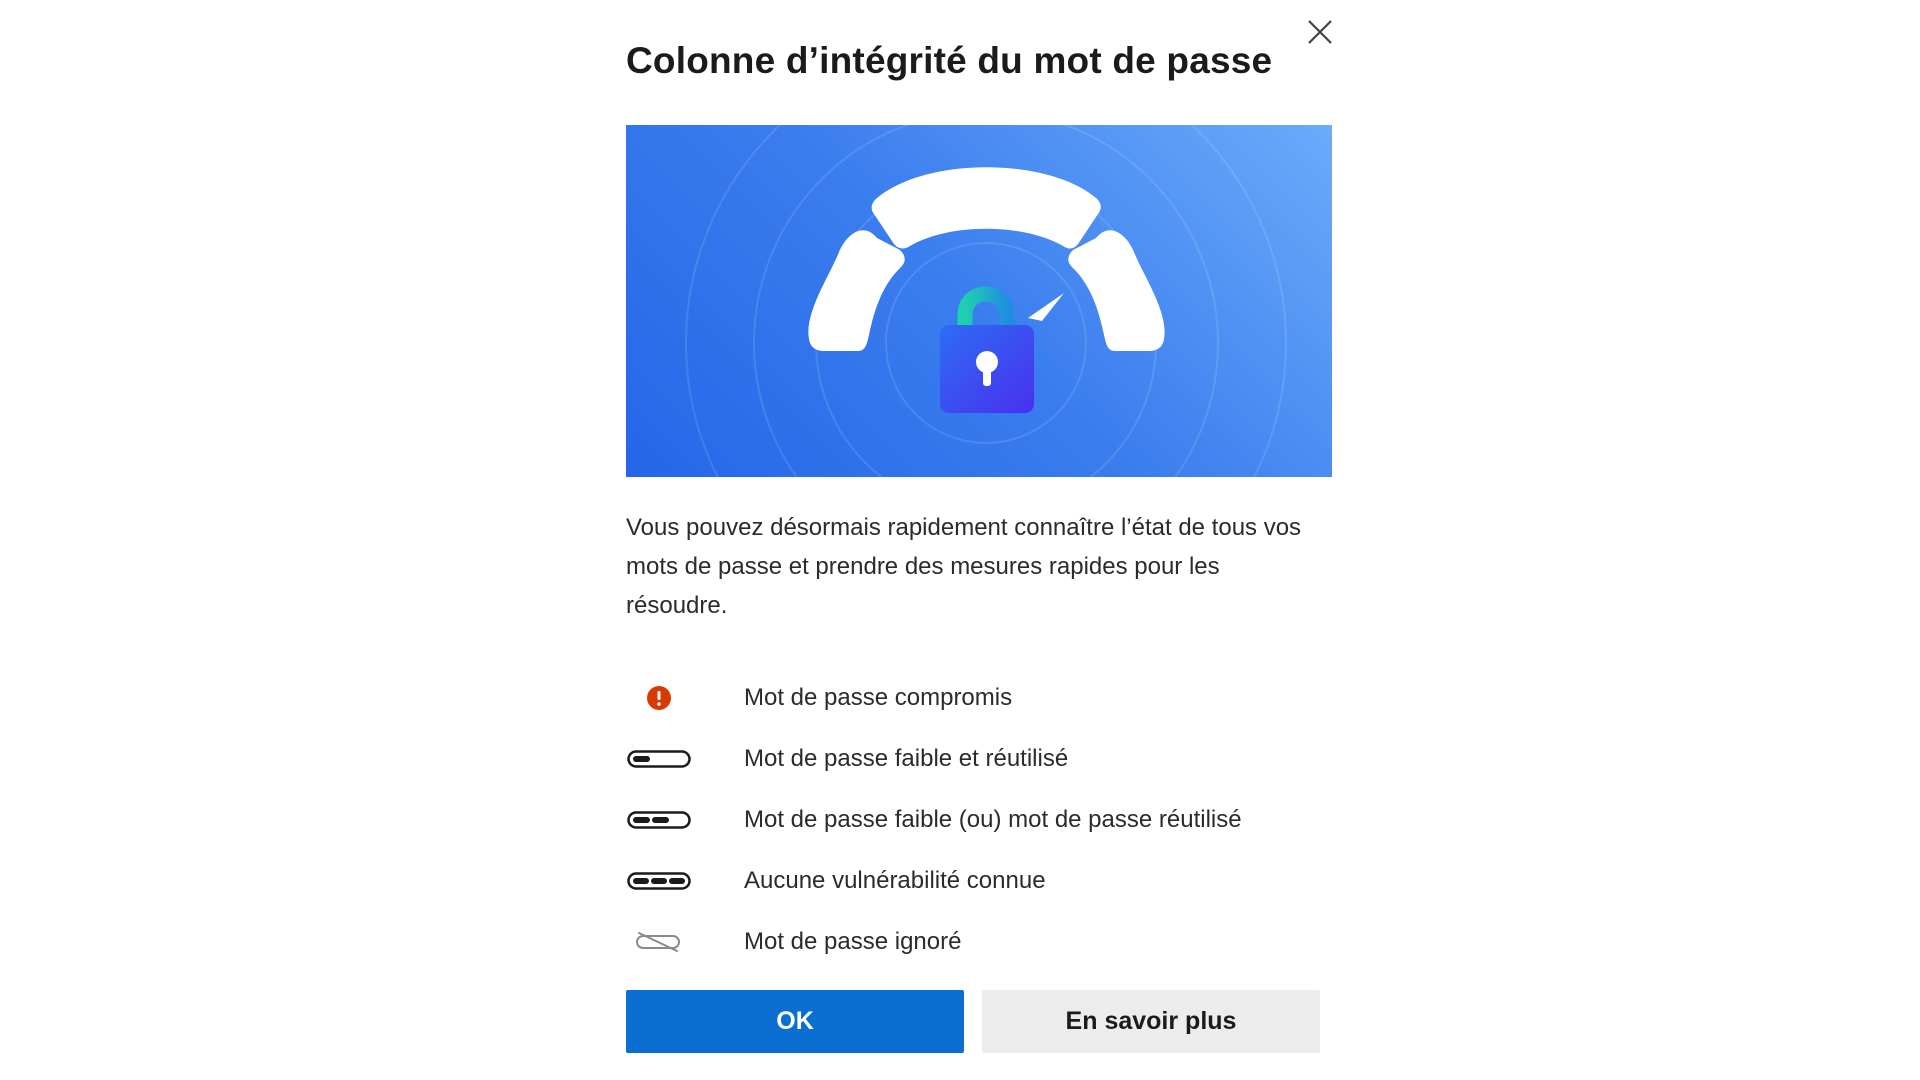  What do you see at coordinates (659, 942) in the screenshot?
I see `ignored-password-icon` at bounding box center [659, 942].